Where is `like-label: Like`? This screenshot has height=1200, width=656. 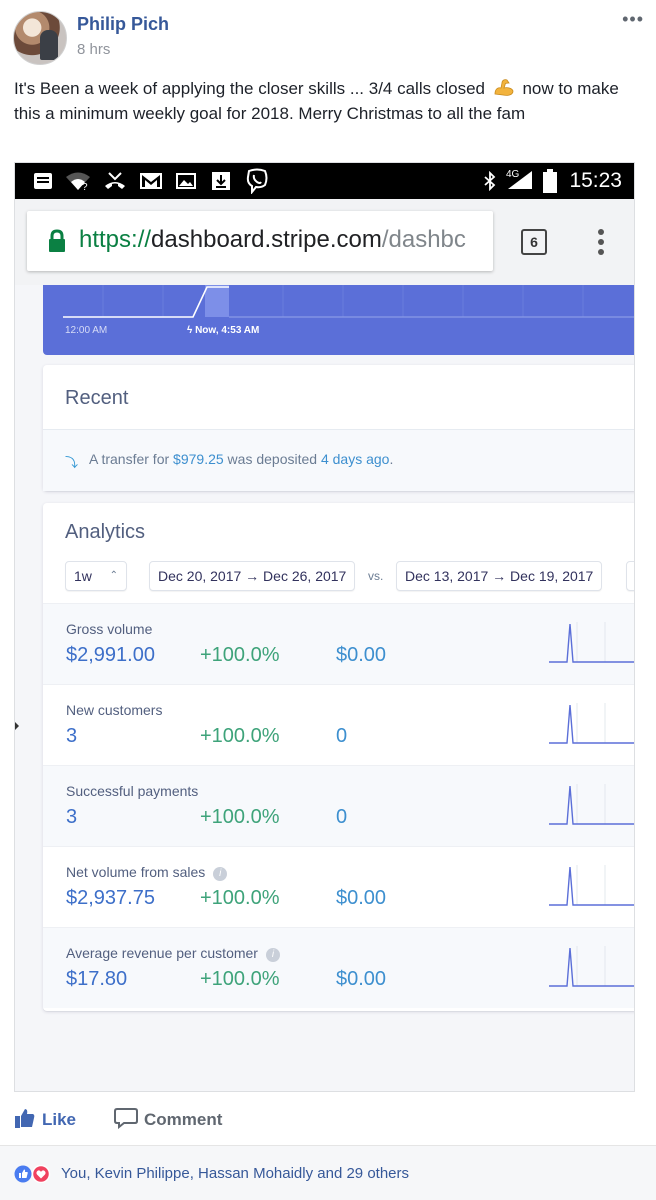
like-label: Like is located at coordinates (59, 1119).